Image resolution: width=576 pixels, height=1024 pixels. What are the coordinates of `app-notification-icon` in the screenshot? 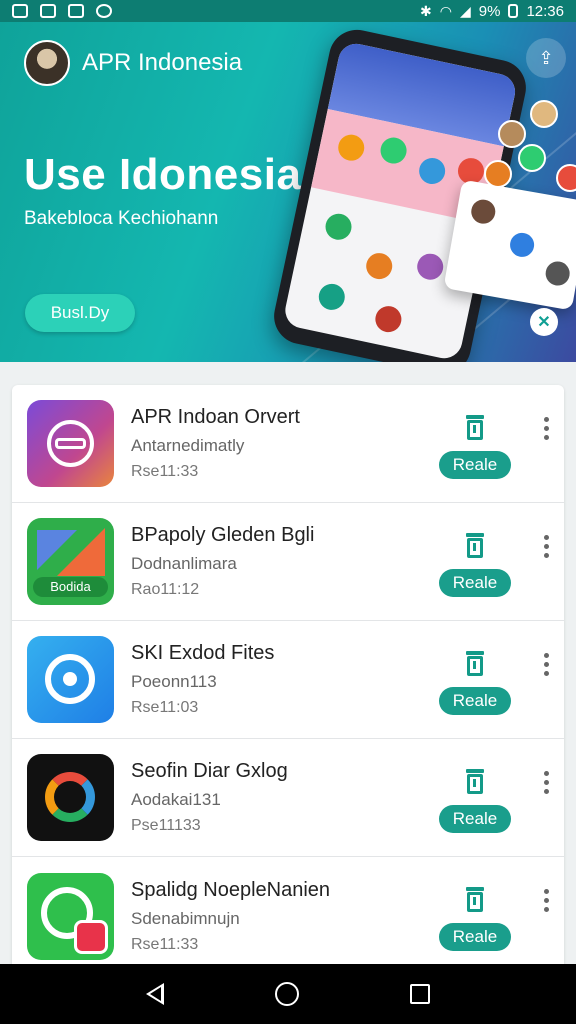 It's located at (48, 11).